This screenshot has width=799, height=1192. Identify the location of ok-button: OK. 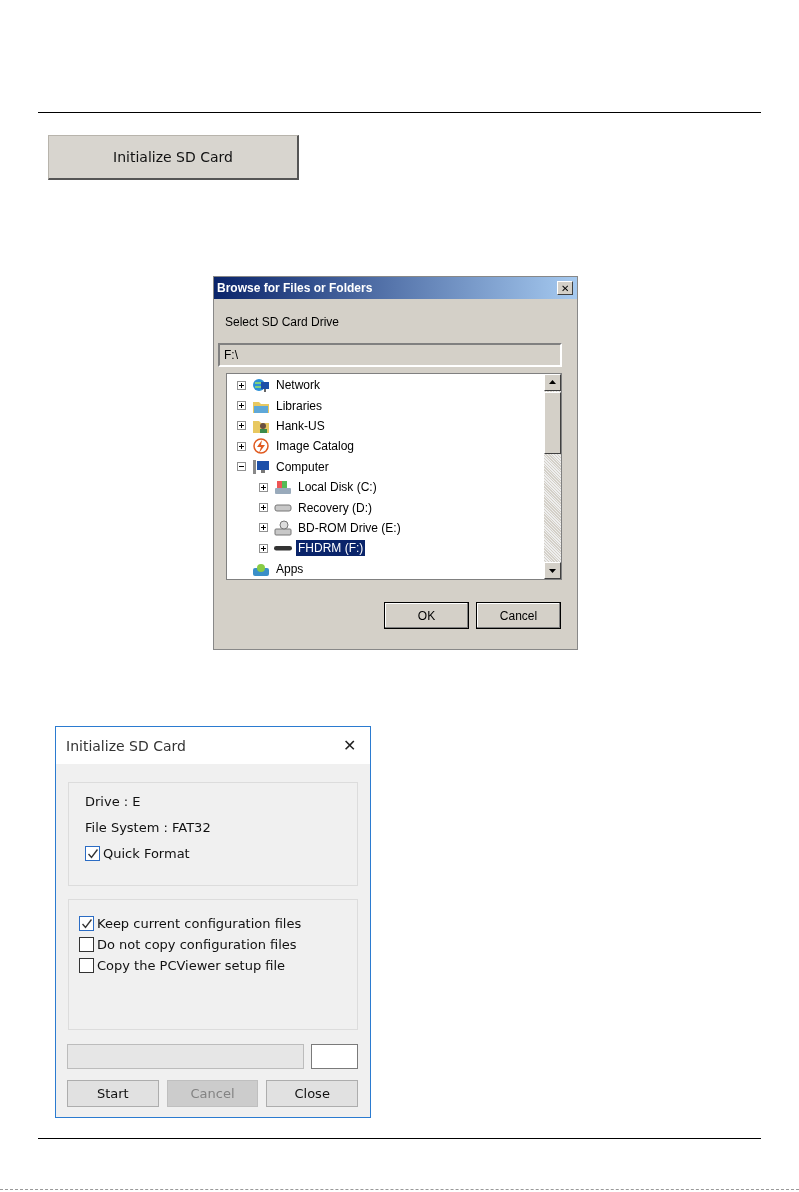
(426, 615).